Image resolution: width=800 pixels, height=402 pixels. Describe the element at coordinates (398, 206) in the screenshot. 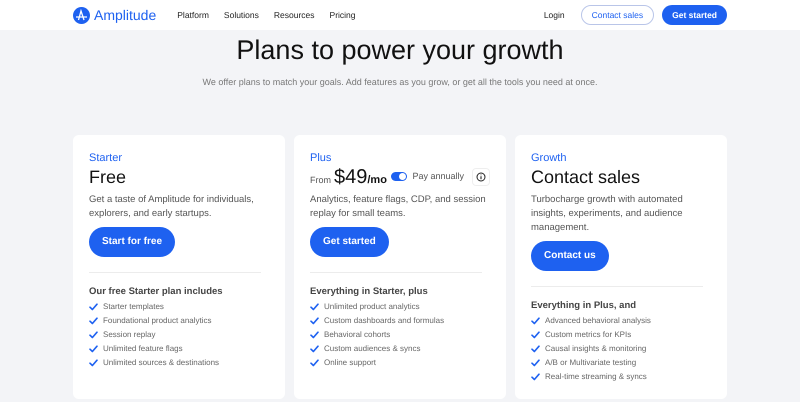

I see `plan-description: Analytics, feature flags, CDP, and session replay for small teams.` at that location.